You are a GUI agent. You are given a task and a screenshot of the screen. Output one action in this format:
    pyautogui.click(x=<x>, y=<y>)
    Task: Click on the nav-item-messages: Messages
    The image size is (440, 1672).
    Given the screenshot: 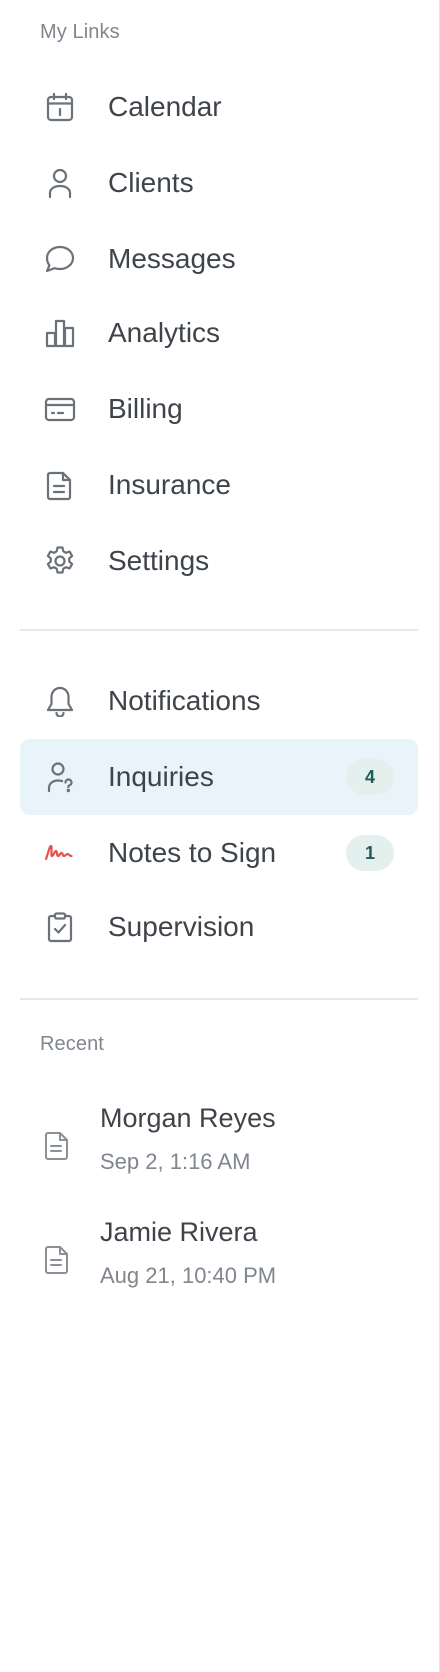 What is the action you would take?
    pyautogui.click(x=219, y=259)
    